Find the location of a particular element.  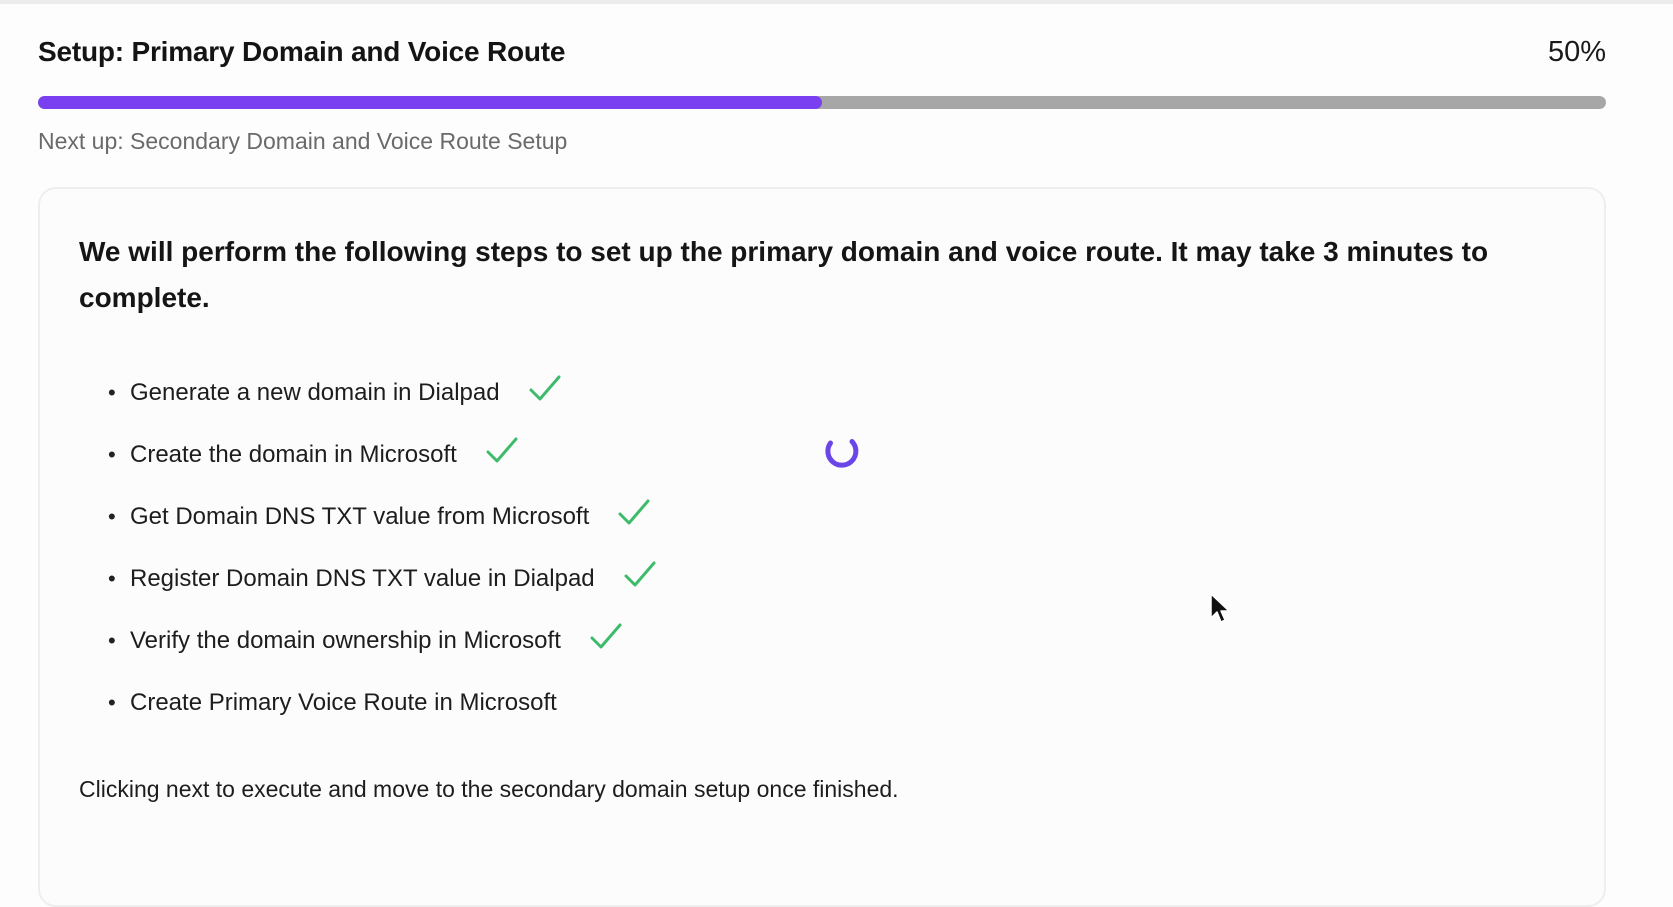

progress-bar is located at coordinates (822, 102).